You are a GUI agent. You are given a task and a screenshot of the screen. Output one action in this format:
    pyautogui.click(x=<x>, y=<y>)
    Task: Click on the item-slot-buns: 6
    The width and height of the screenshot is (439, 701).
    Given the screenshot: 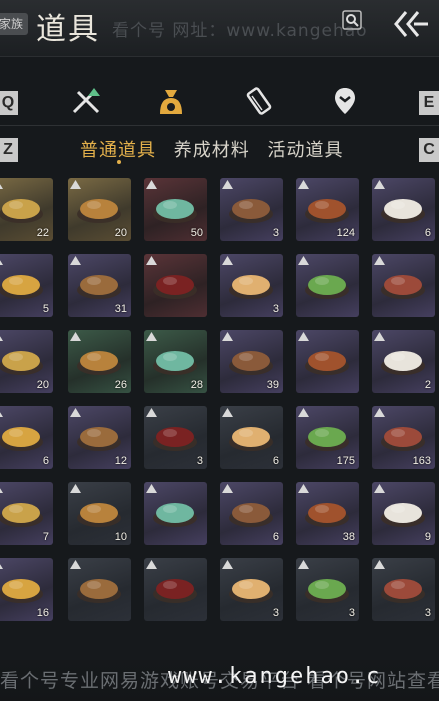 What is the action you would take?
    pyautogui.click(x=403, y=209)
    